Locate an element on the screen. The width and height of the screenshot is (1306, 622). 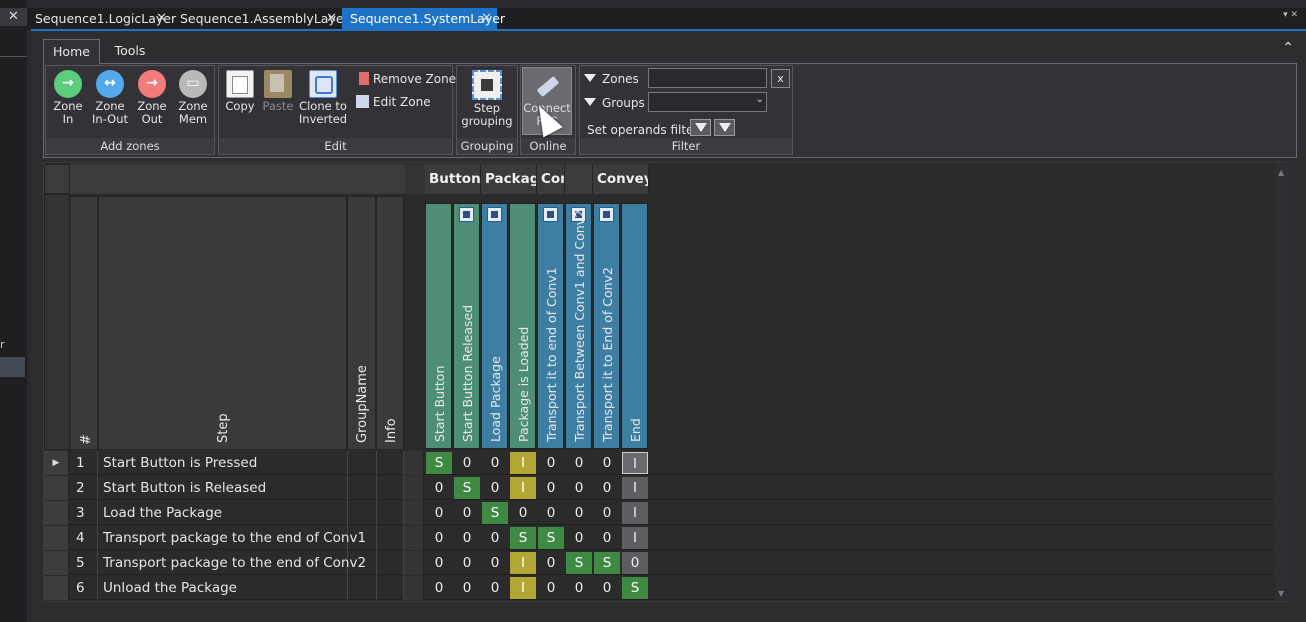
ribbon-collapse-icon: ⌃ is located at coordinates (1288, 48).